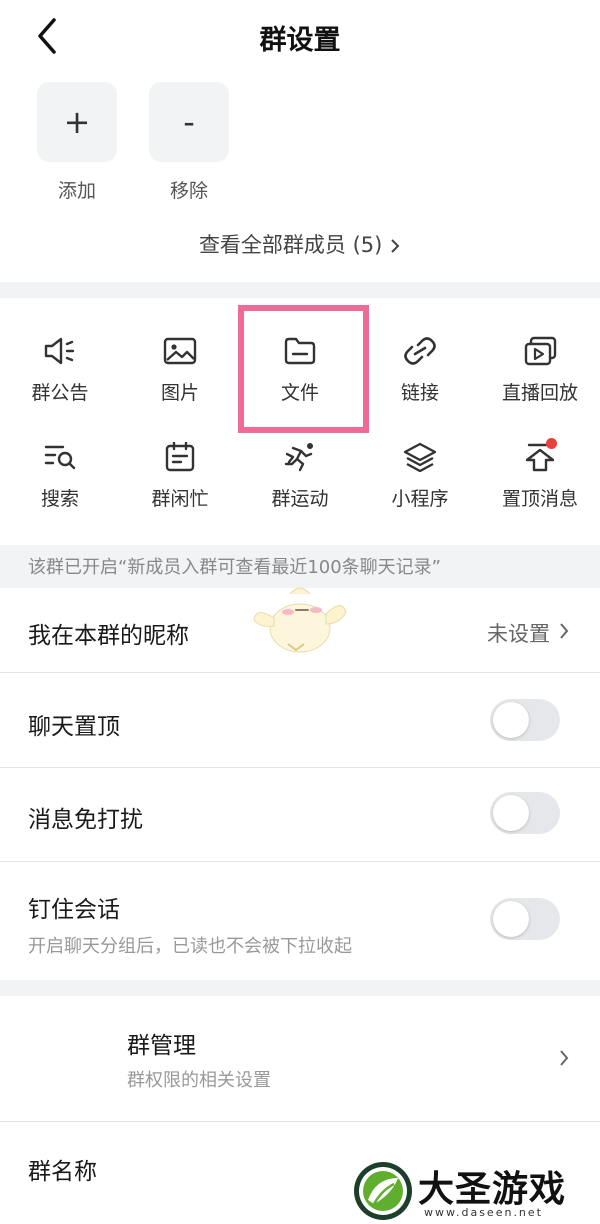 The height and width of the screenshot is (1224, 600). I want to click on mascot-illustration, so click(300, 620).